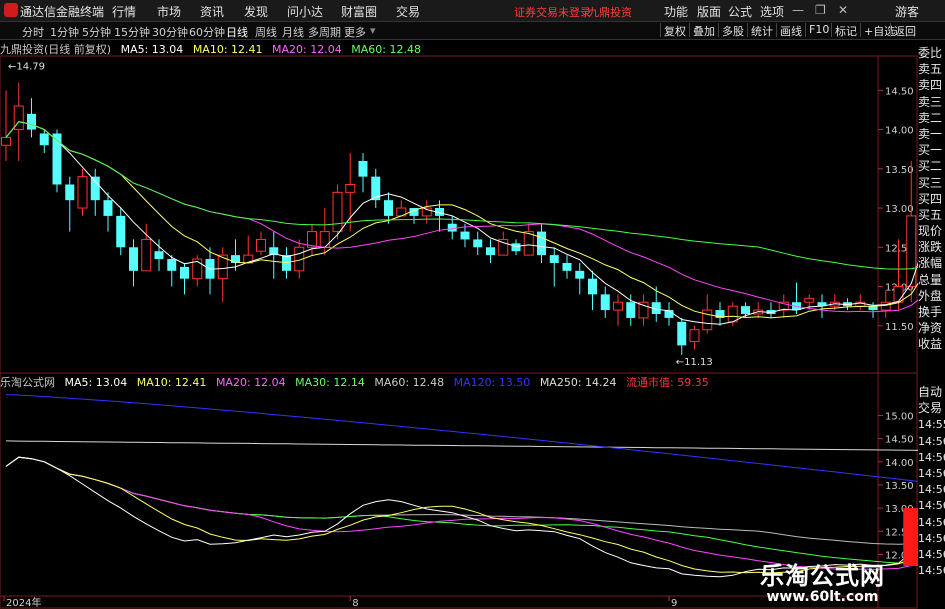  What do you see at coordinates (64, 32) in the screenshot?
I see `tab-1min: 1分钟` at bounding box center [64, 32].